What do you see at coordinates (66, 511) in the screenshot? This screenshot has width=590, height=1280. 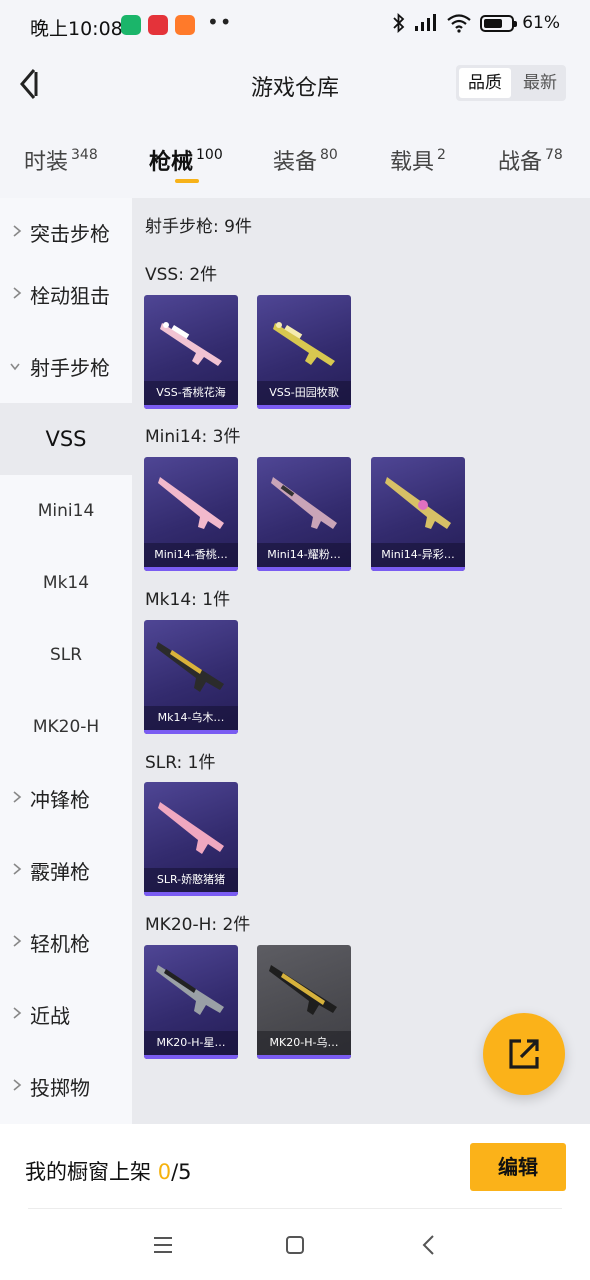 I see `sidebar-sub-mini14: Mini14` at bounding box center [66, 511].